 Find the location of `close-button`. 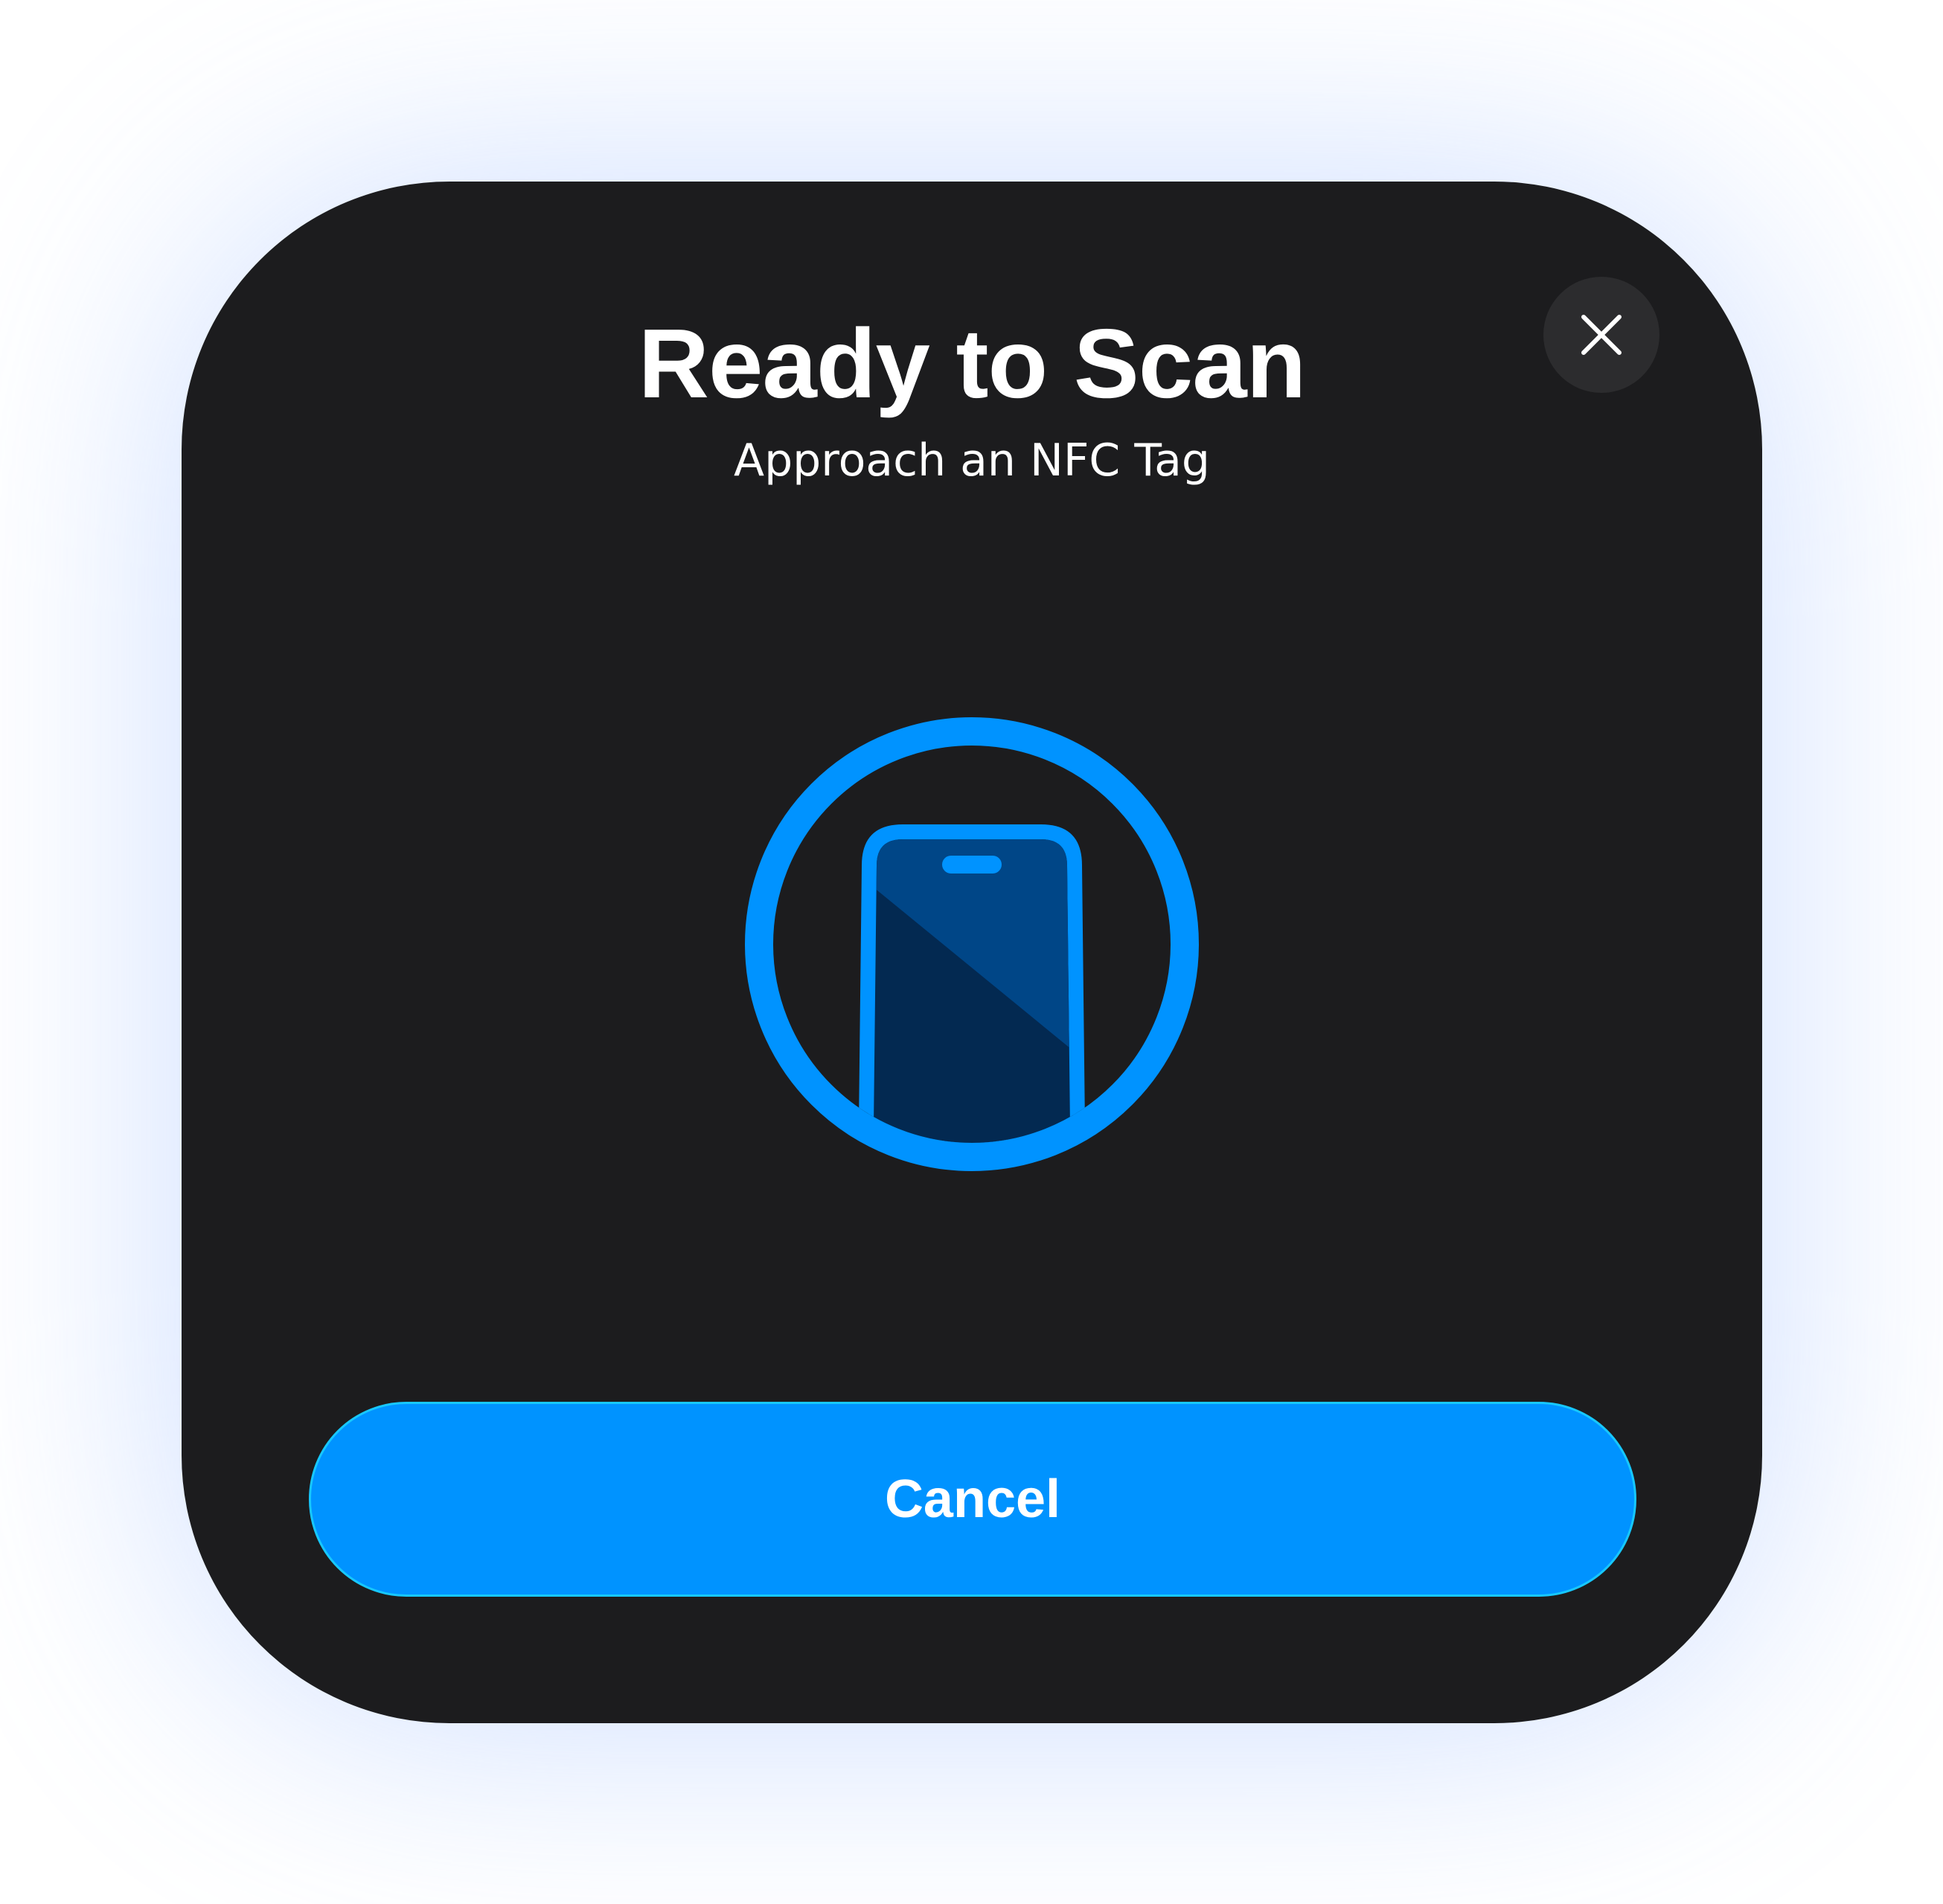

close-button is located at coordinates (1601, 335).